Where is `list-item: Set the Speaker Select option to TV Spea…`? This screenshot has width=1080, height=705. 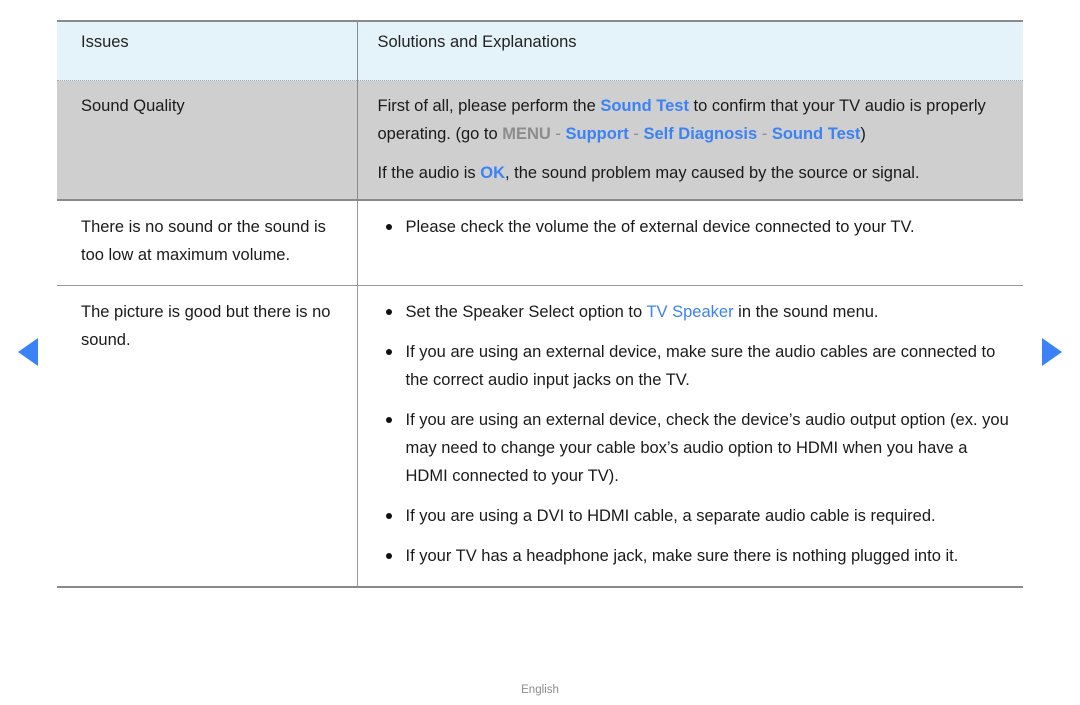
list-item: Set the Speaker Select option to TV Spea… is located at coordinates (695, 312).